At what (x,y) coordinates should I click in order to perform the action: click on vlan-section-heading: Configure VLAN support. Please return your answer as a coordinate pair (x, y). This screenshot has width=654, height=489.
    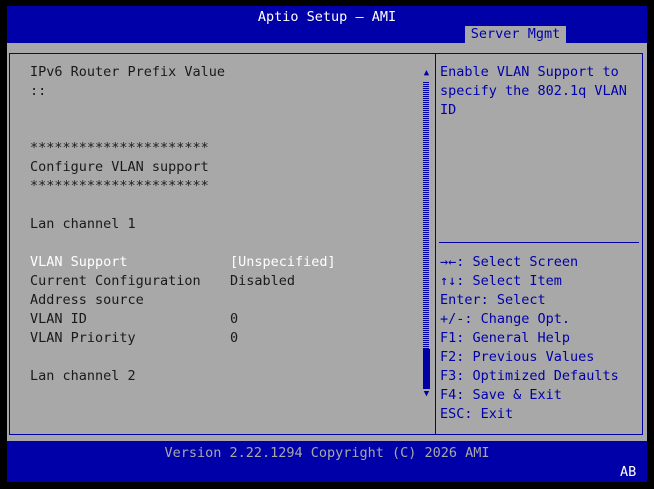
    Looking at the image, I should click on (119, 167).